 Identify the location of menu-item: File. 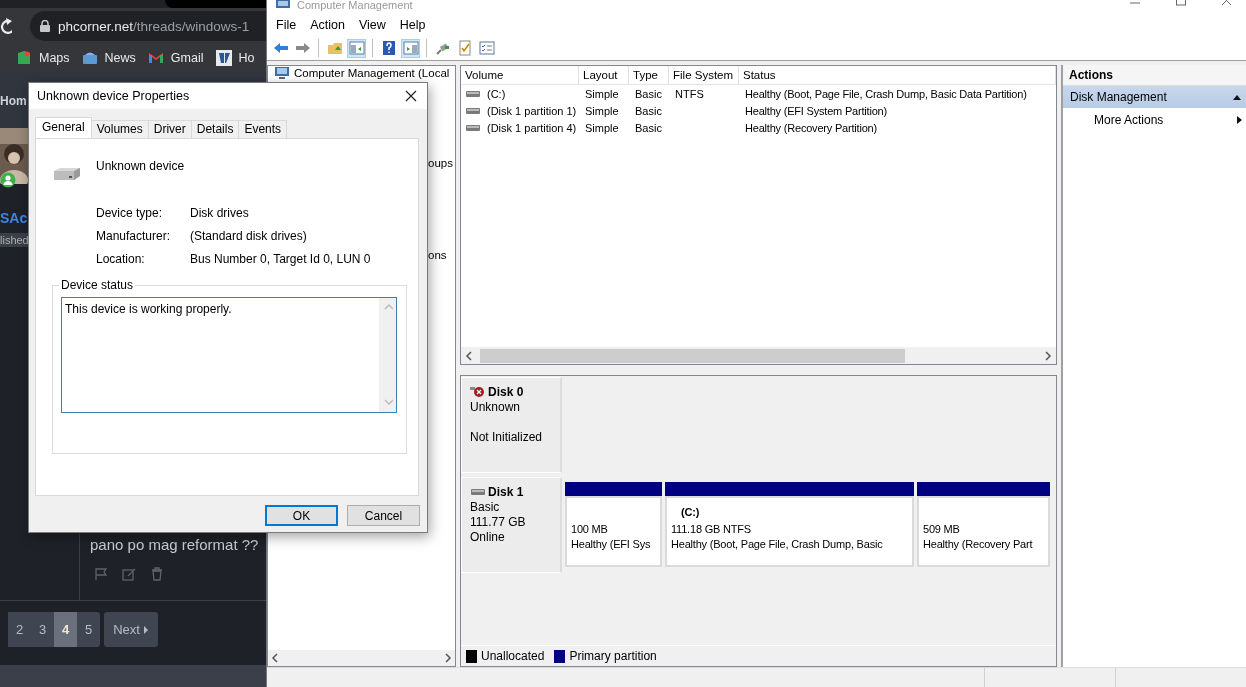
(286, 24).